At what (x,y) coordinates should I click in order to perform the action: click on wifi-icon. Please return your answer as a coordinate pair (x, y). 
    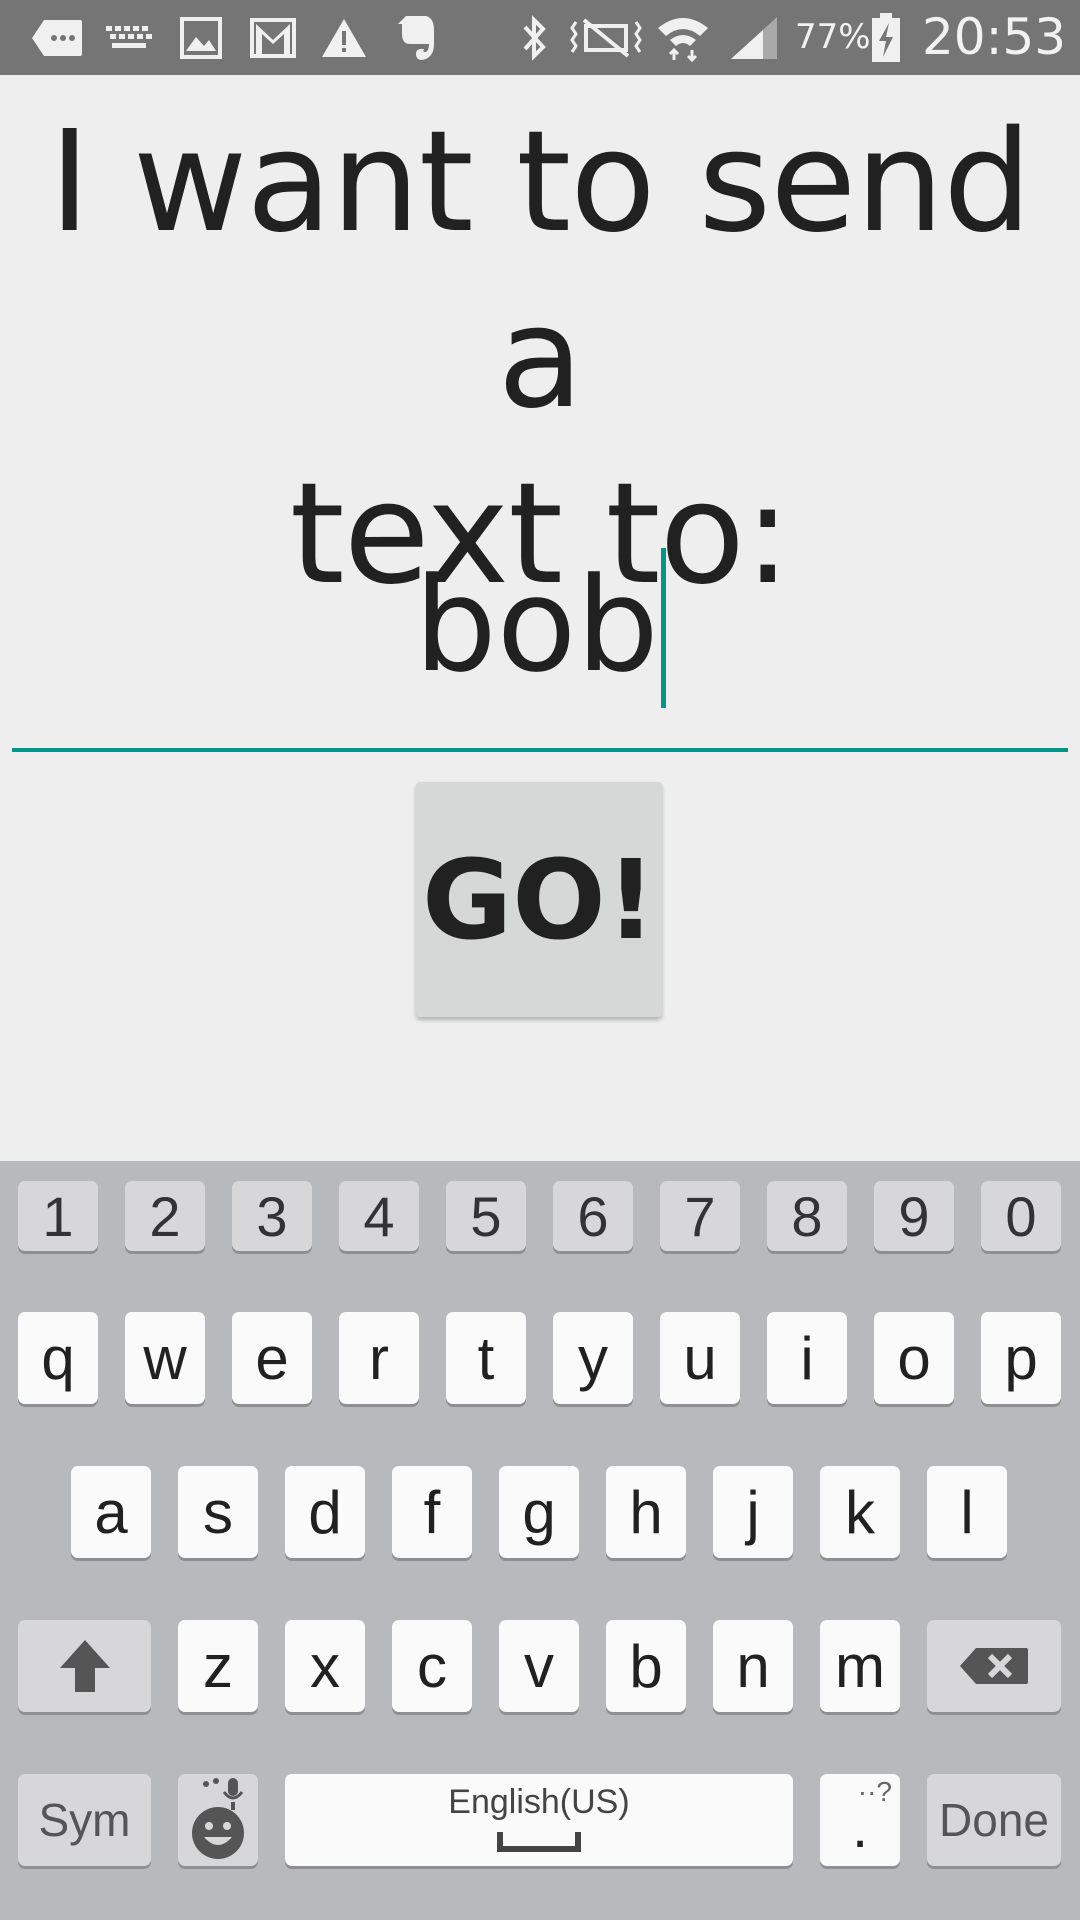
    Looking at the image, I should click on (683, 38).